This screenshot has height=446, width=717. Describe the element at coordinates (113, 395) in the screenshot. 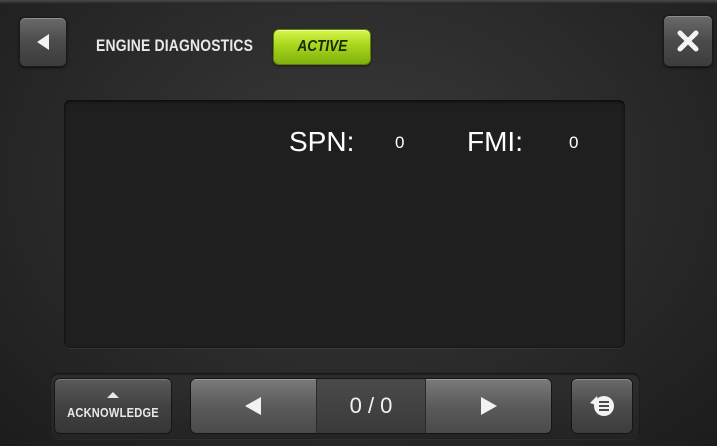

I see `caret-up-icon` at that location.